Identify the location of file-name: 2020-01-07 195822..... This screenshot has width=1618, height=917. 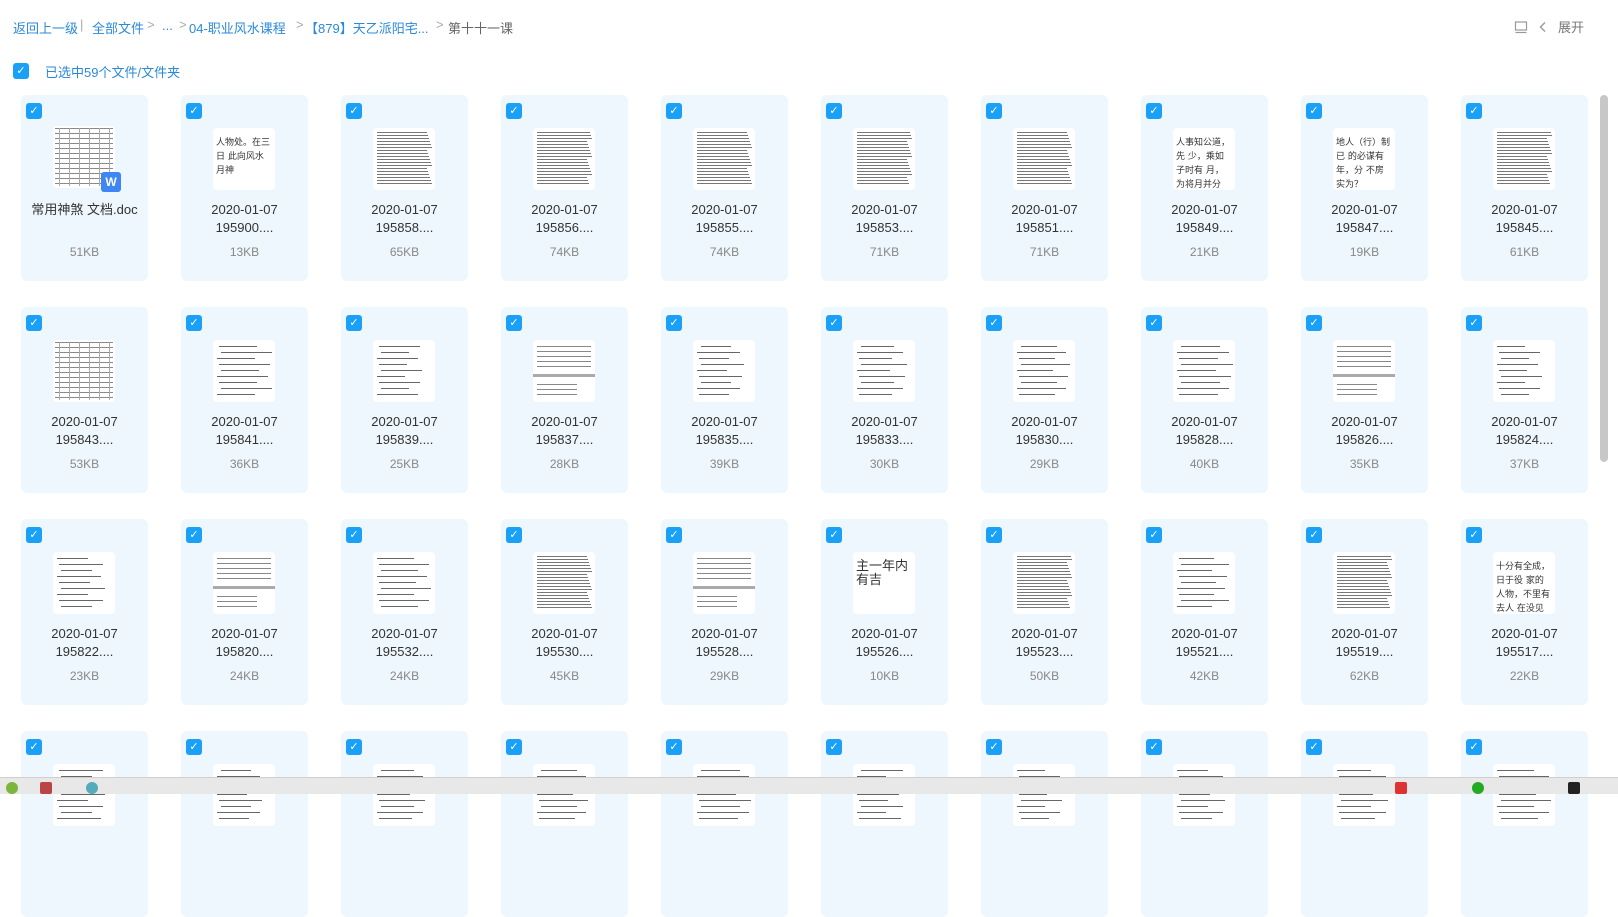
(84, 643).